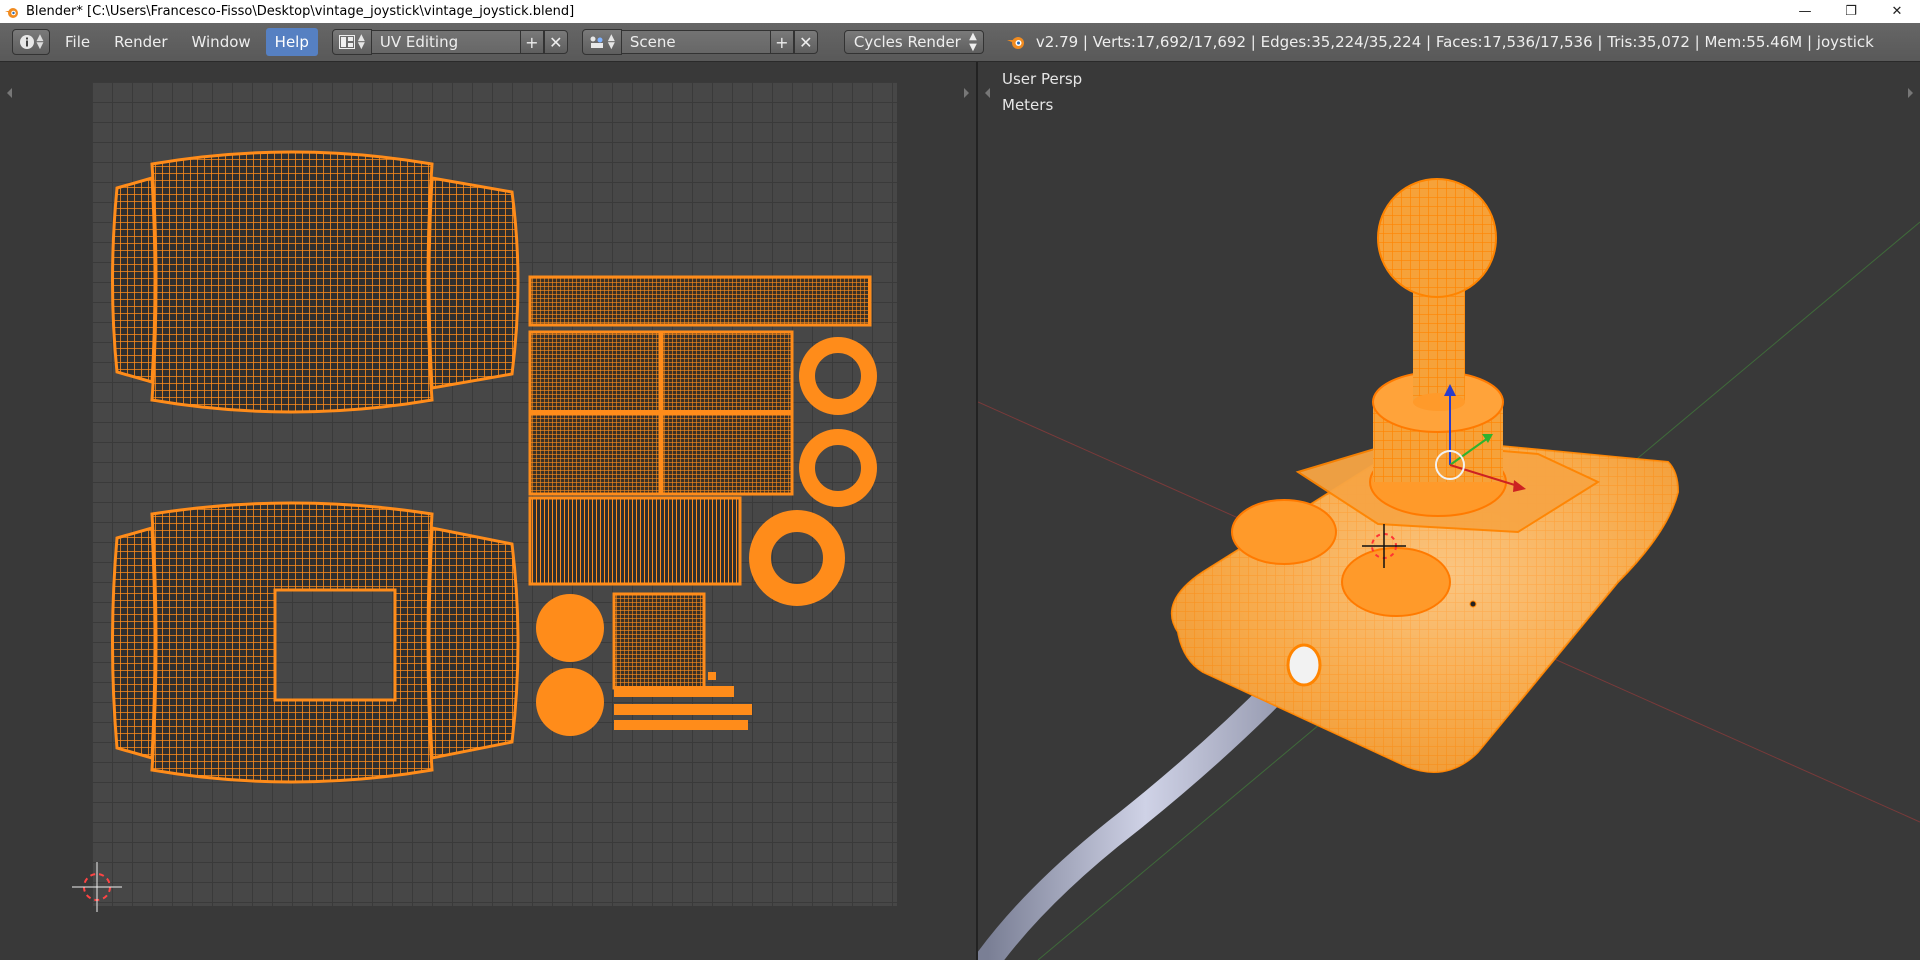 The width and height of the screenshot is (1920, 960). I want to click on scene-name: Scene, so click(695, 42).